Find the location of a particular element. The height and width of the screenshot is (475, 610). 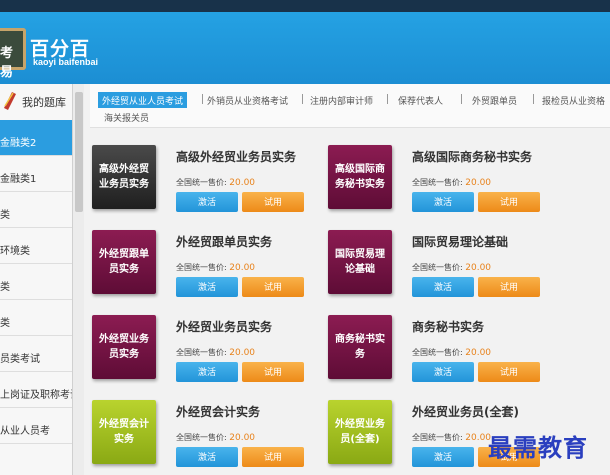

sidebar-item-finance-2: 金融类2 is located at coordinates (36, 138).